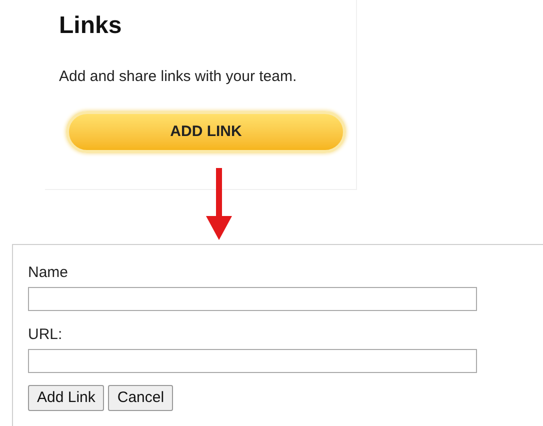  Describe the element at coordinates (45, 334) in the screenshot. I see `field-label: URL:` at that location.